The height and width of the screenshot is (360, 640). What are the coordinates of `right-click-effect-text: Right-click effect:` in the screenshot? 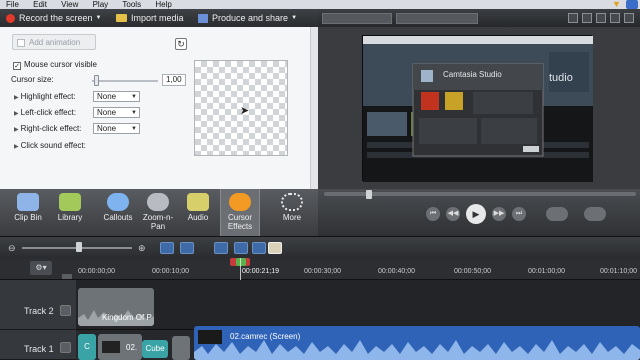 It's located at (51, 128).